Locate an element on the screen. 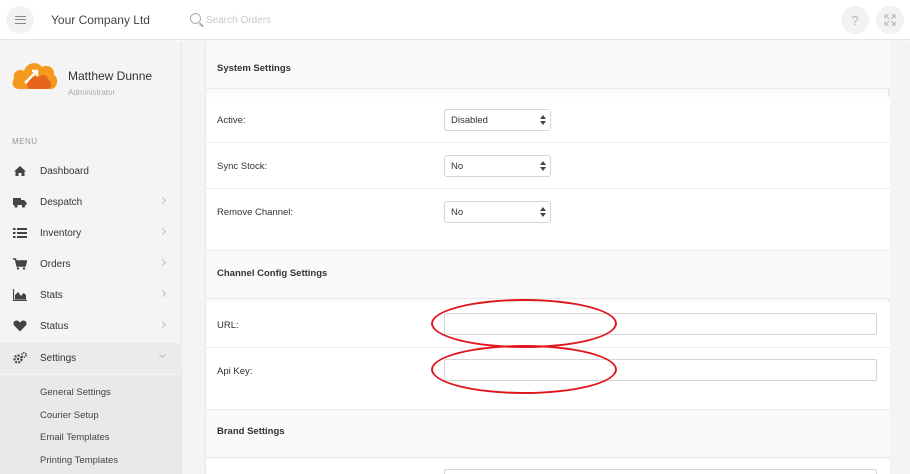 Image resolution: width=910 pixels, height=474 pixels. user-profile: Matthew Dunne Administrator is located at coordinates (91, 82).